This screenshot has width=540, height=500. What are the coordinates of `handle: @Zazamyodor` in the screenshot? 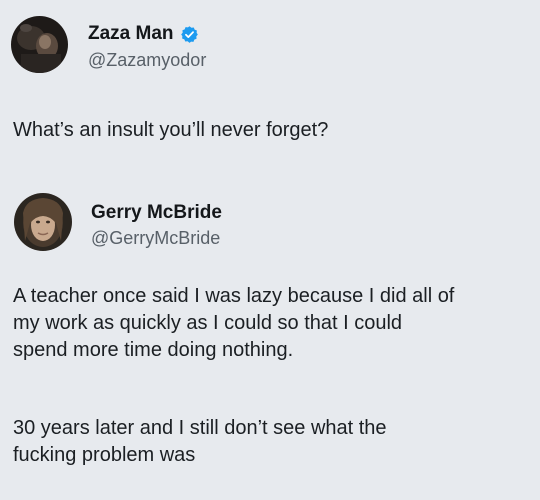 It's located at (147, 60).